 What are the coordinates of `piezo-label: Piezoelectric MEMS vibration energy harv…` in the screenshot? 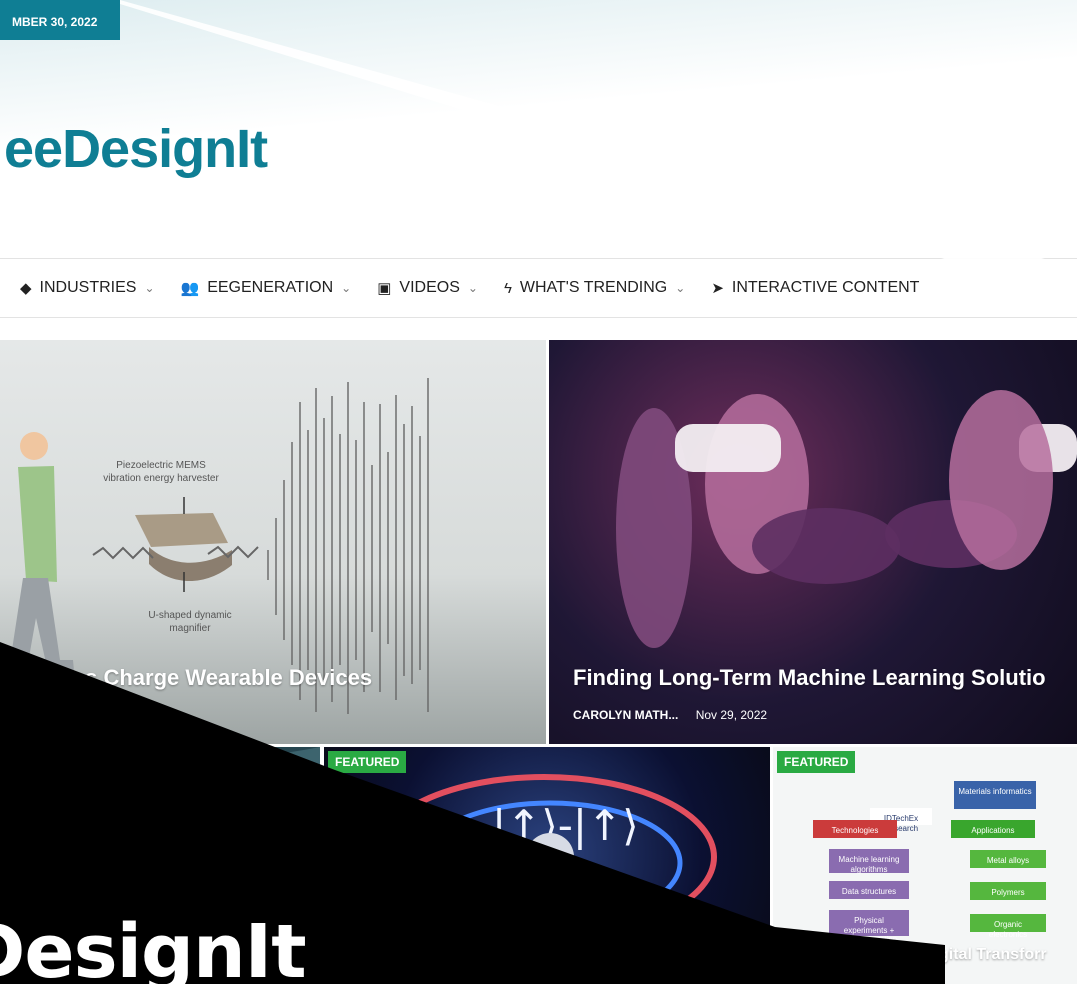 It's located at (161, 472).